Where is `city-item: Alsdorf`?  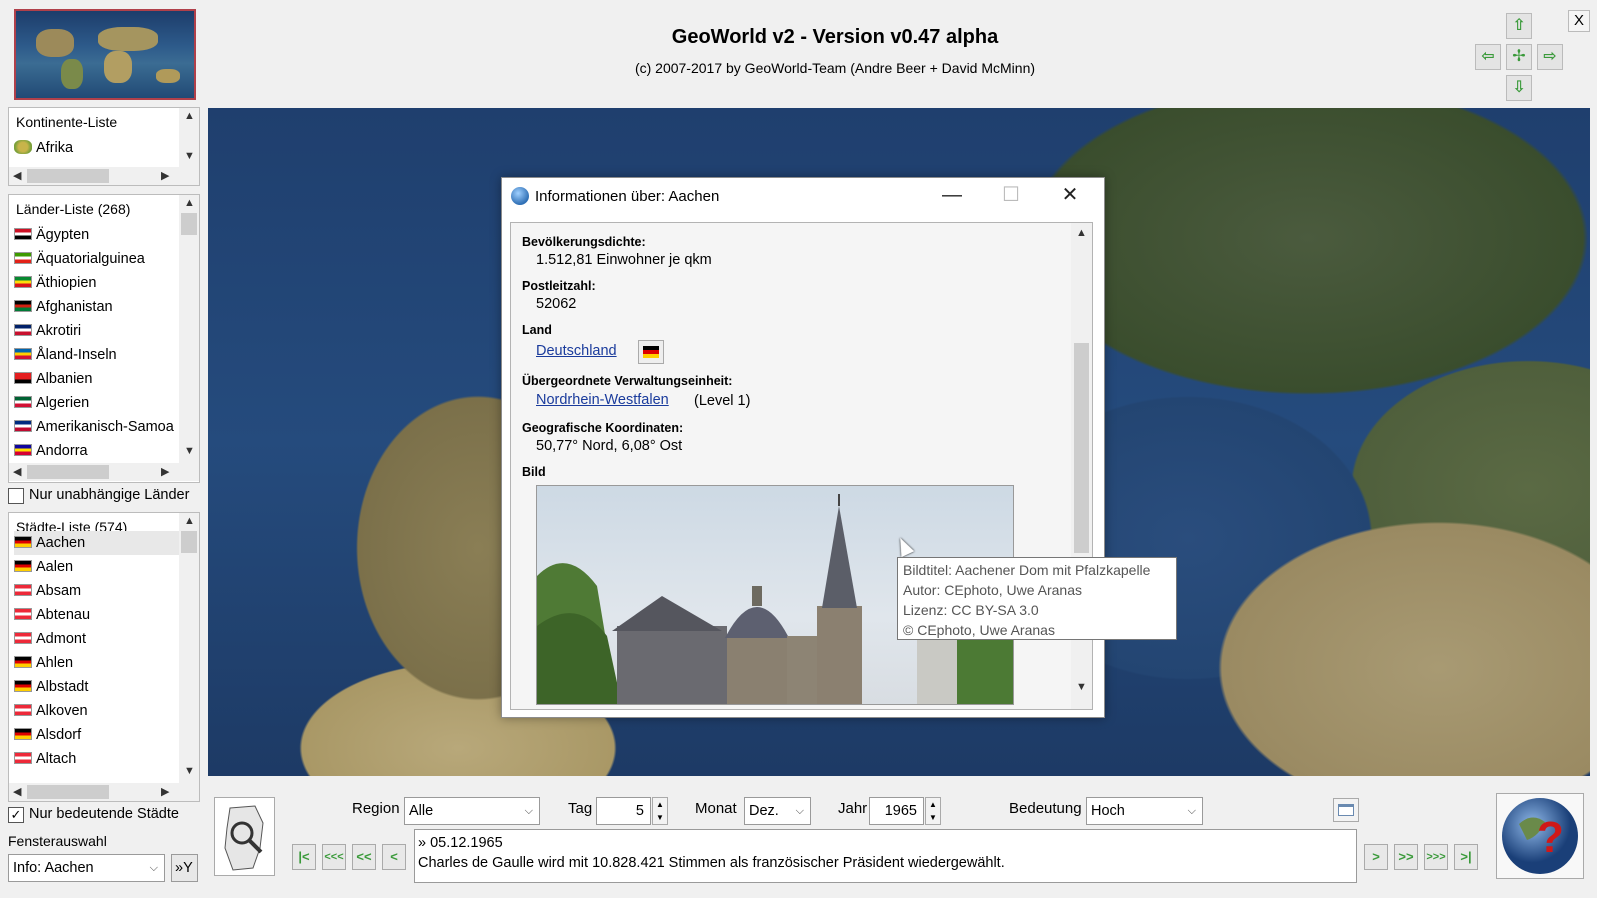
city-item: Alsdorf is located at coordinates (98, 735).